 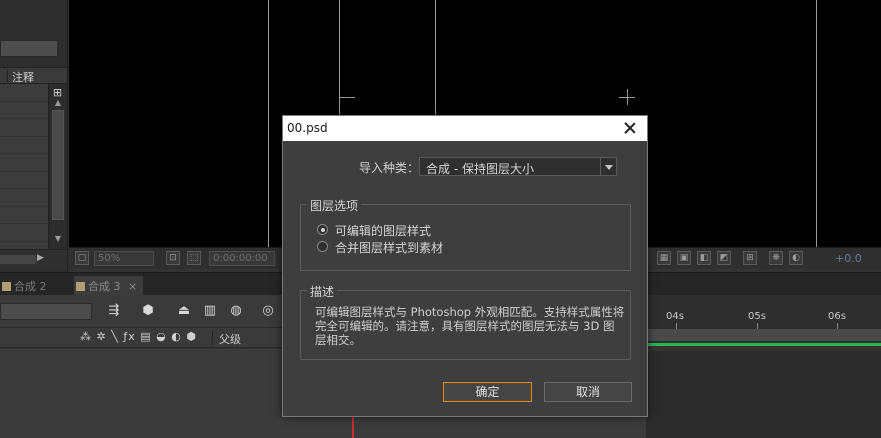 What do you see at coordinates (383, 231) in the screenshot?
I see `option-label: 可编辑的图层样式` at bounding box center [383, 231].